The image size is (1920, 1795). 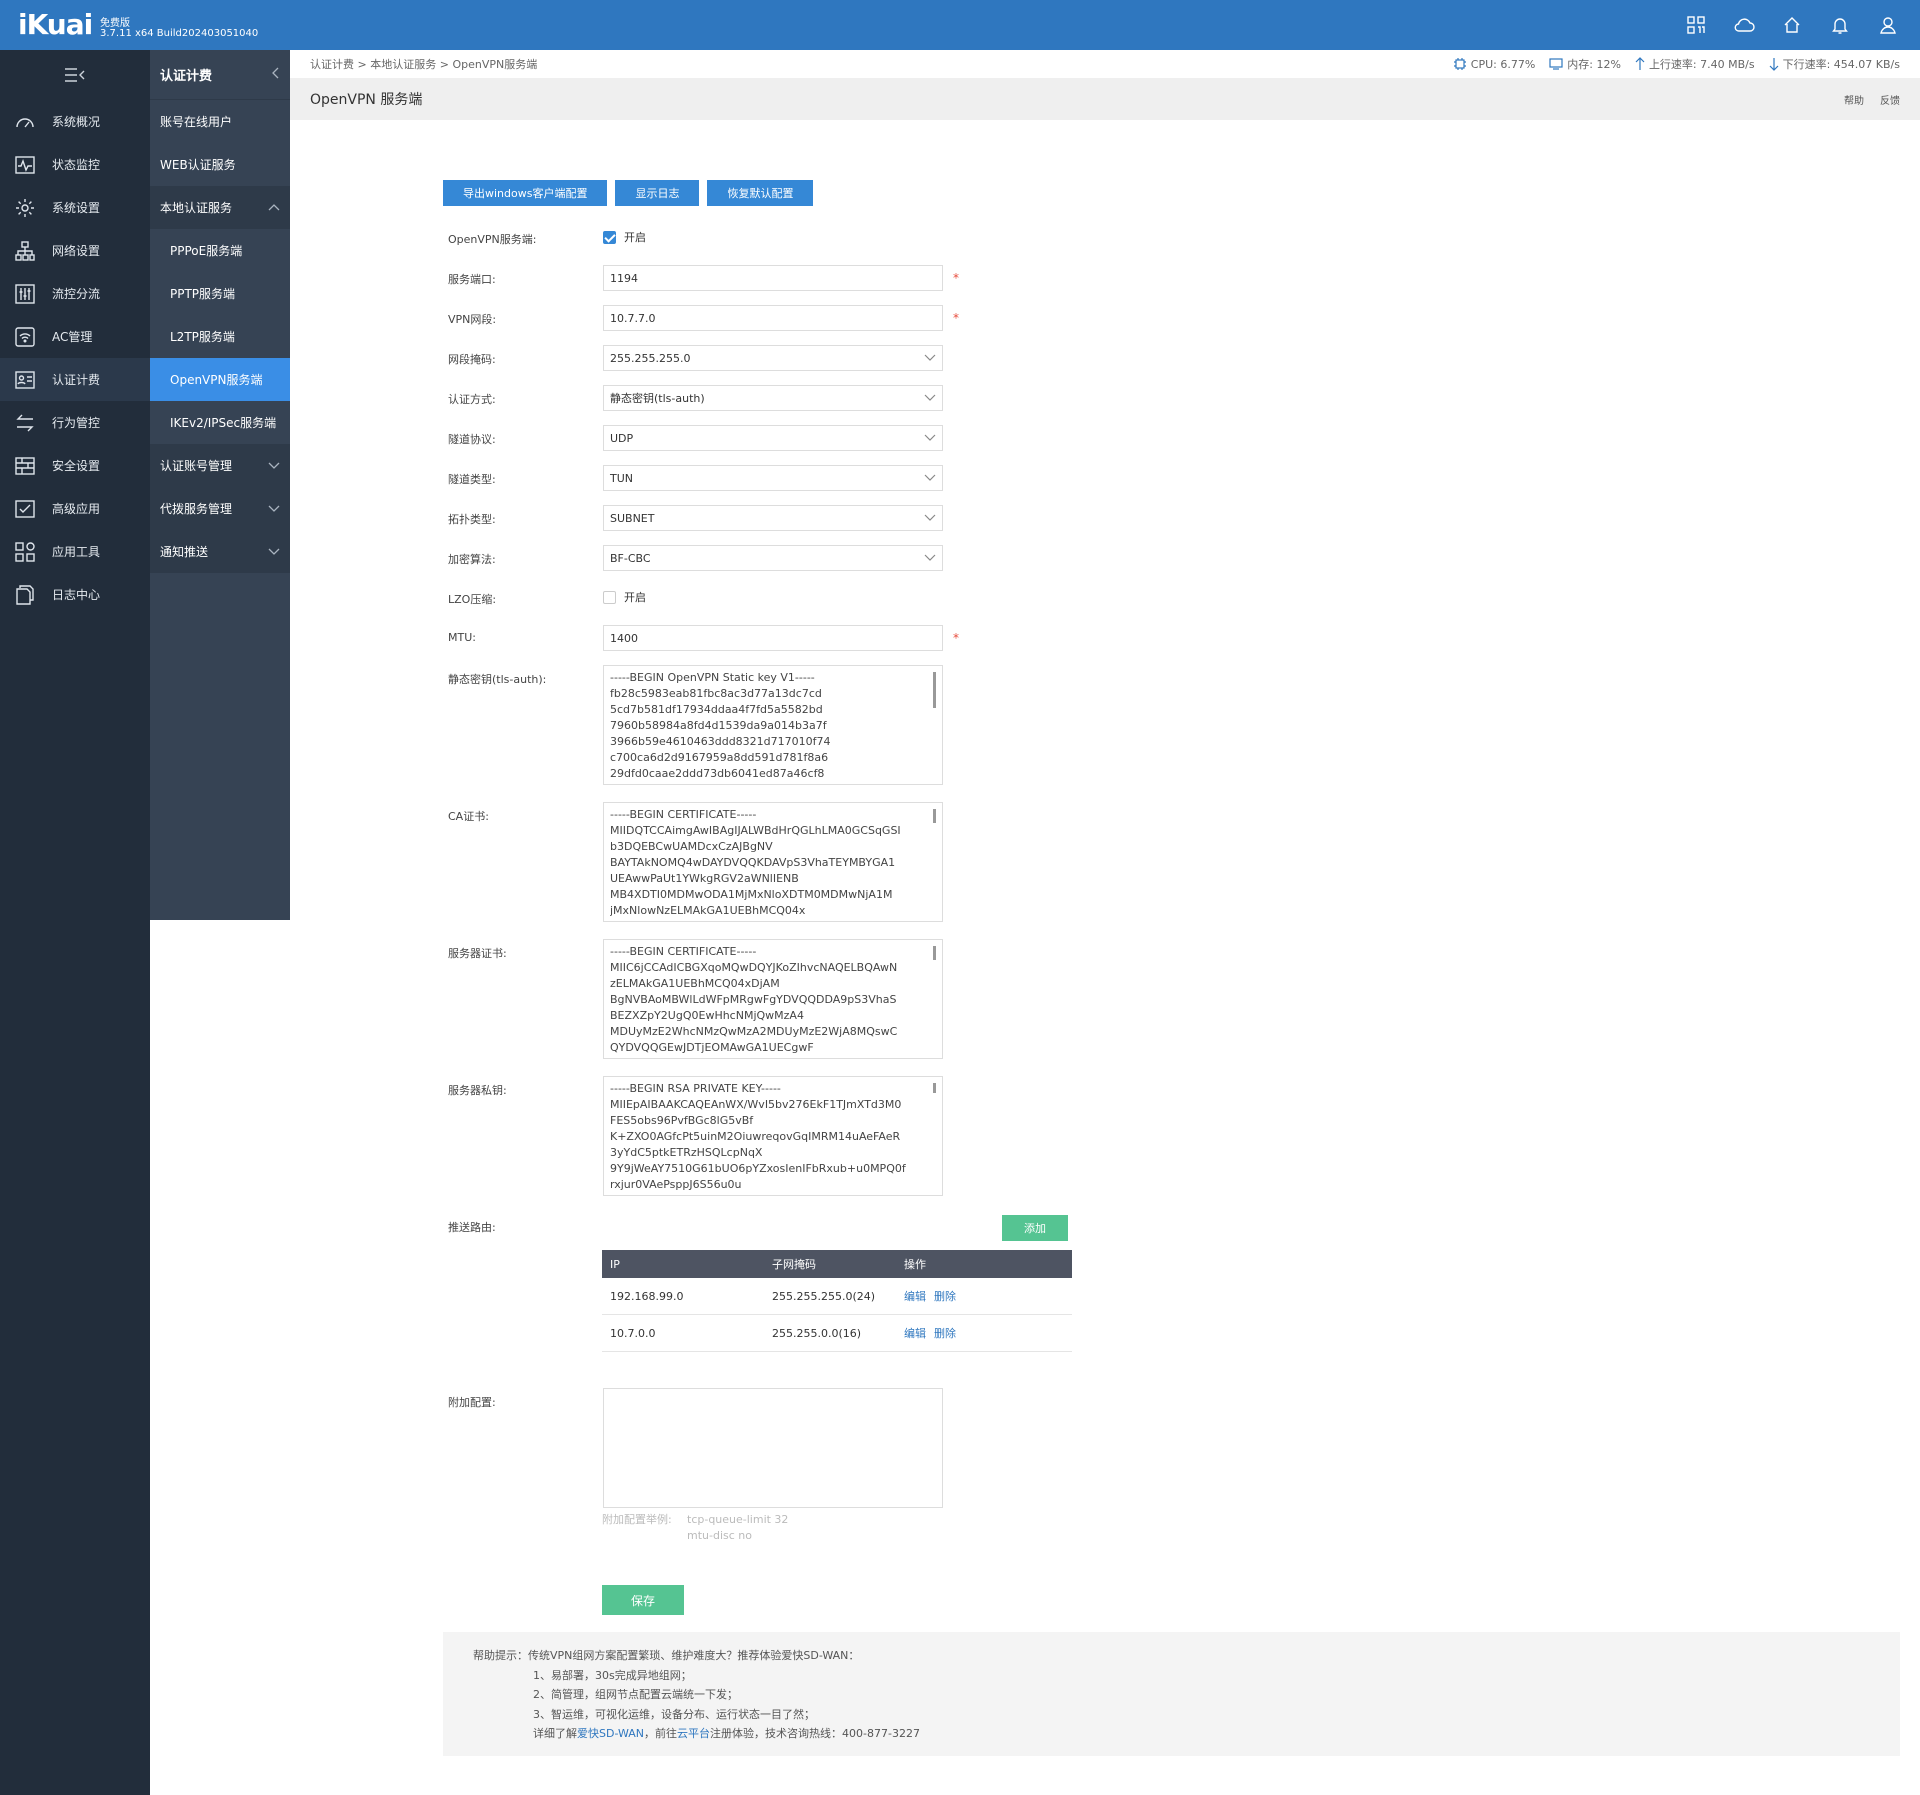 What do you see at coordinates (773, 558) in the screenshot?
I see `cipher-select: BF-CBC` at bounding box center [773, 558].